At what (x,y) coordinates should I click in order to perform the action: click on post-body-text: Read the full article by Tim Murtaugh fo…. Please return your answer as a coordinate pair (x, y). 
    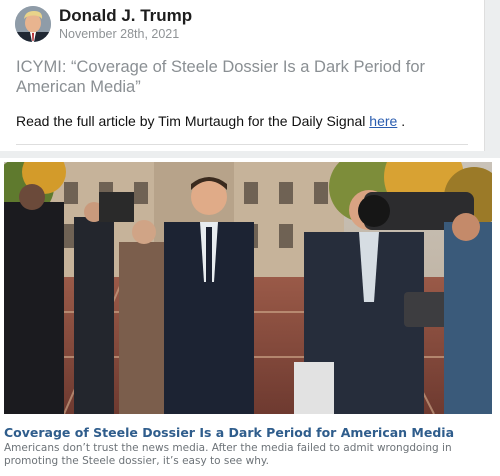
    Looking at the image, I should click on (193, 121).